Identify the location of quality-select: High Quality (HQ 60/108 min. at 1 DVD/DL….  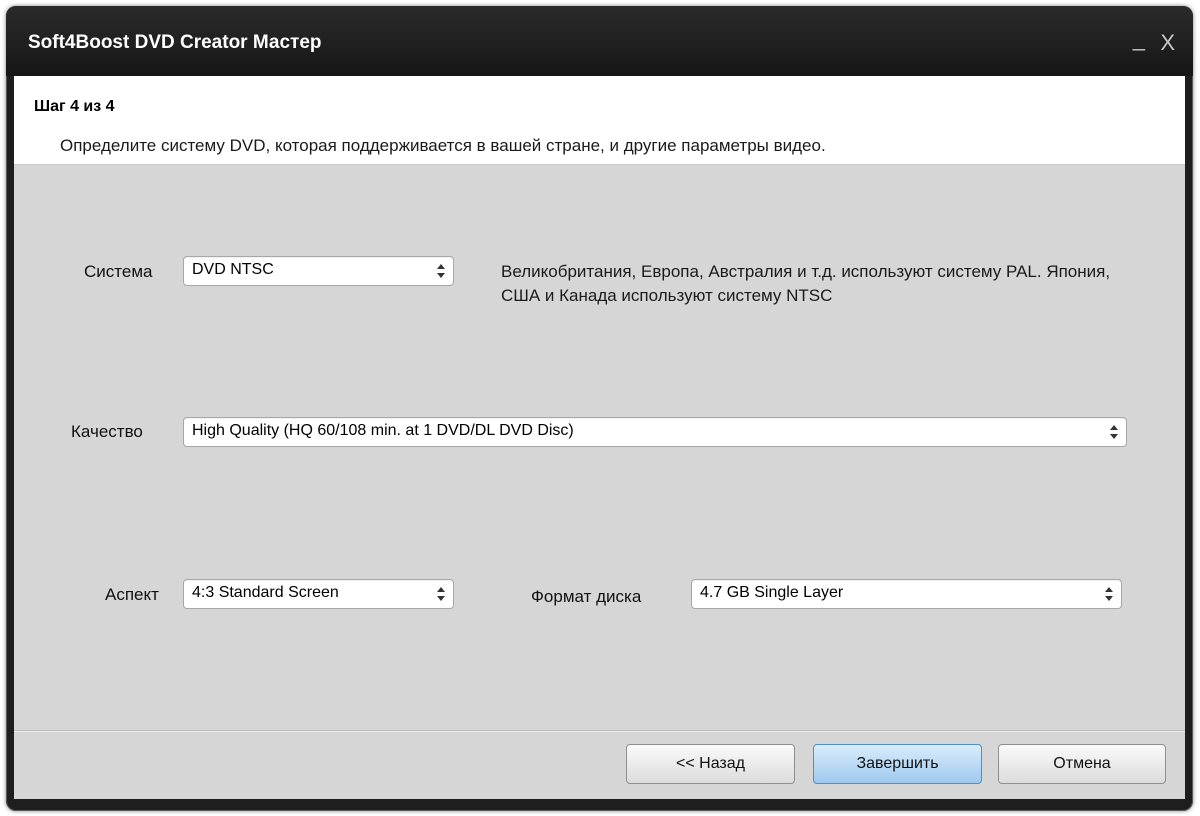
(655, 432).